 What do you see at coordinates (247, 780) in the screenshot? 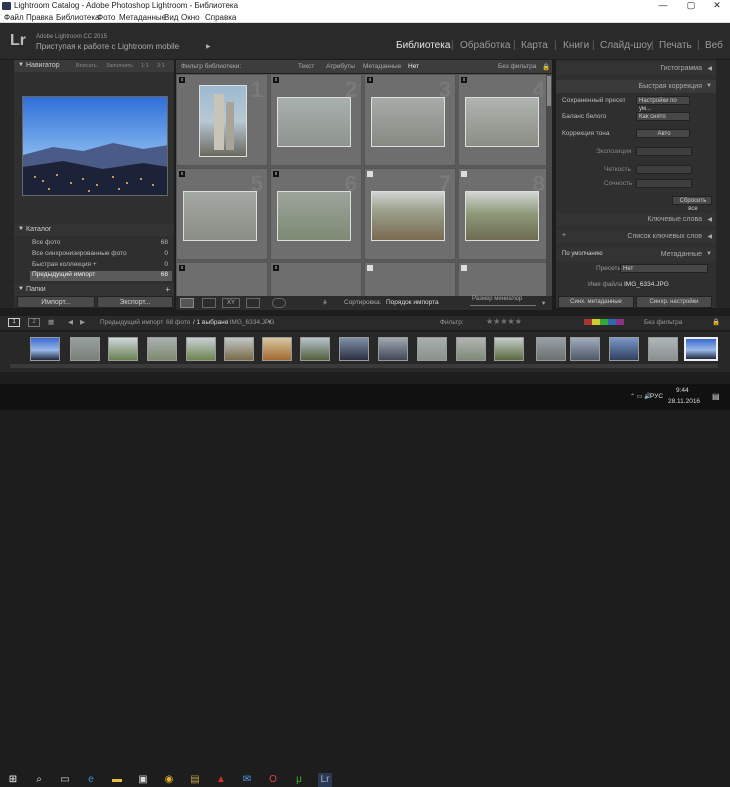
I see `mail-icon: ✉` at bounding box center [247, 780].